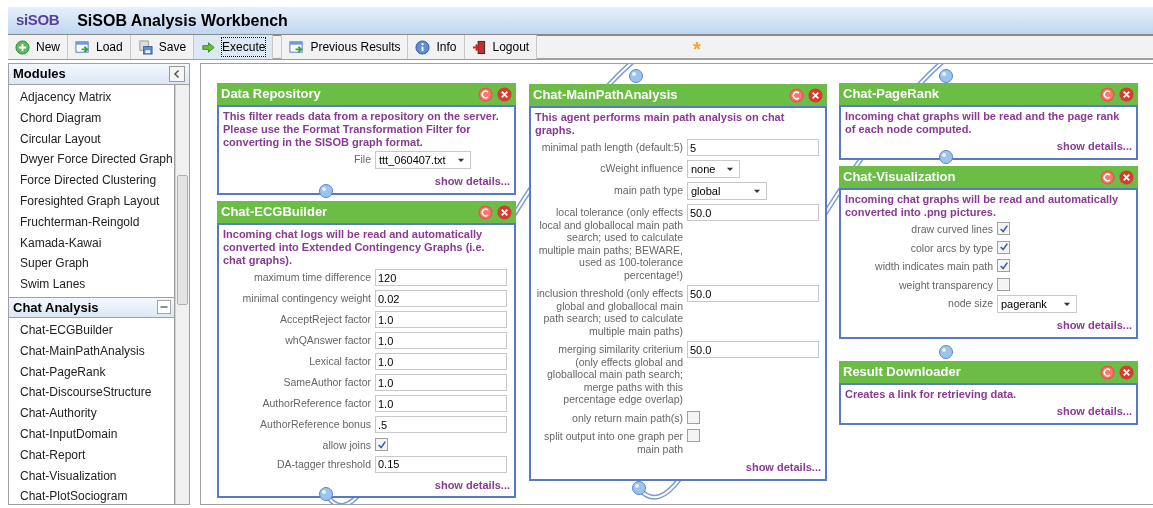  I want to click on module-list-item: Chat-Report, so click(97, 455).